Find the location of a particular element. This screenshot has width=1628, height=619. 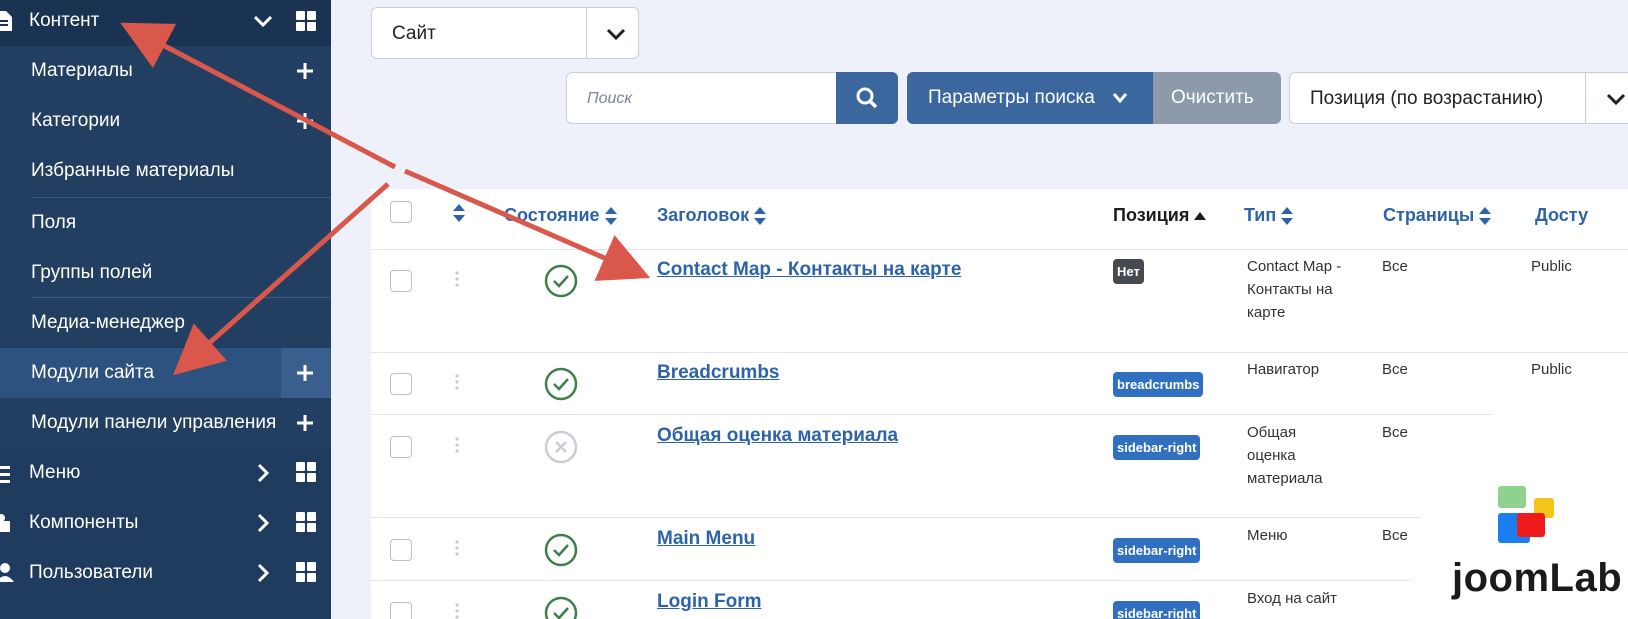

sidebar-item-label: Медиа-менеджер is located at coordinates (108, 322).